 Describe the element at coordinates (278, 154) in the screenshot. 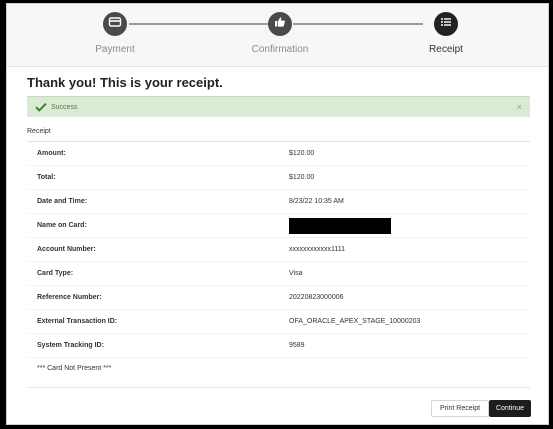

I see `detail-row-amount: Amount: $120.00` at that location.